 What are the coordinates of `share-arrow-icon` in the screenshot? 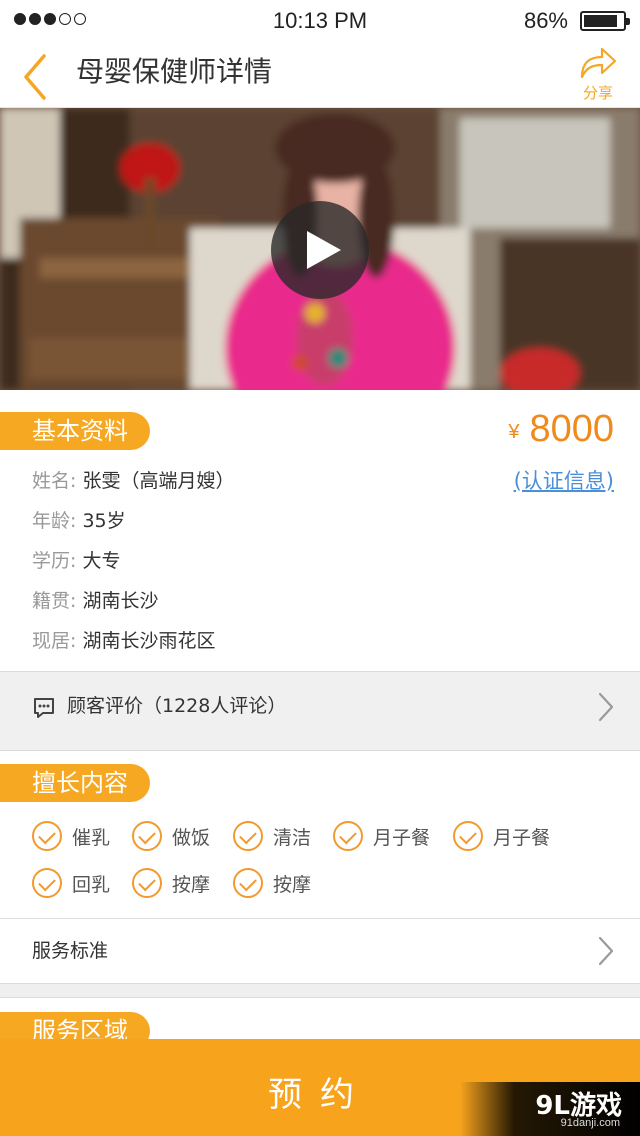 It's located at (598, 63).